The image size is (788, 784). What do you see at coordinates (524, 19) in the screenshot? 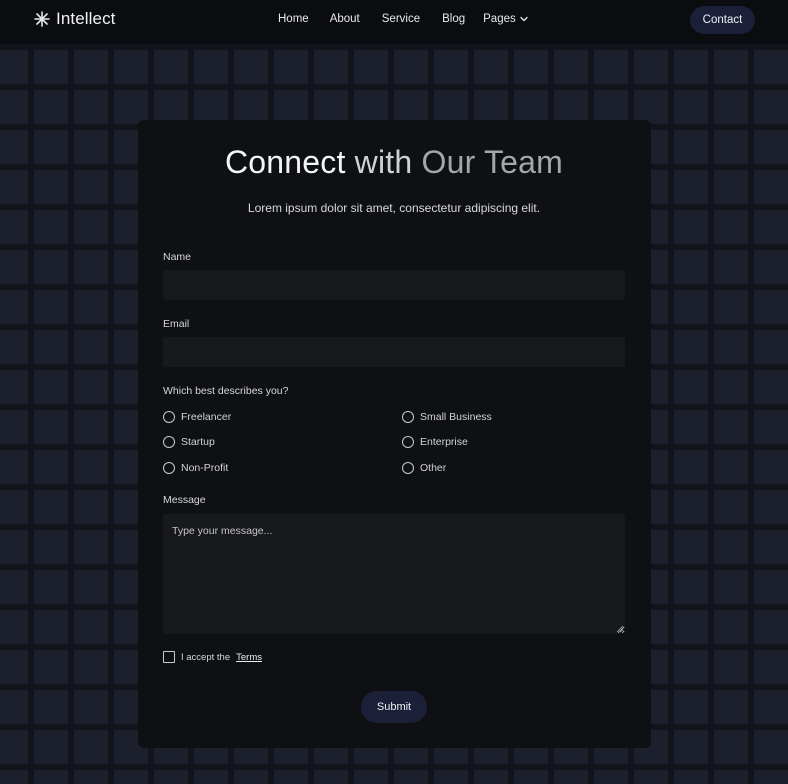
I see `chevron-down-icon` at bounding box center [524, 19].